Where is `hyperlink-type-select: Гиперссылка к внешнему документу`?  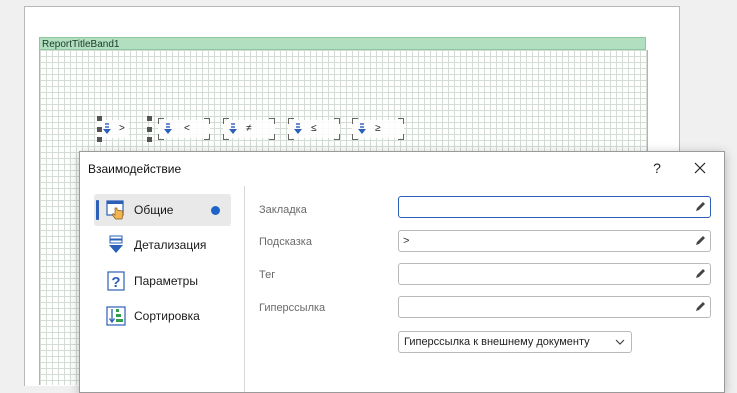
hyperlink-type-select: Гиперссылка к внешнему документу is located at coordinates (515, 342).